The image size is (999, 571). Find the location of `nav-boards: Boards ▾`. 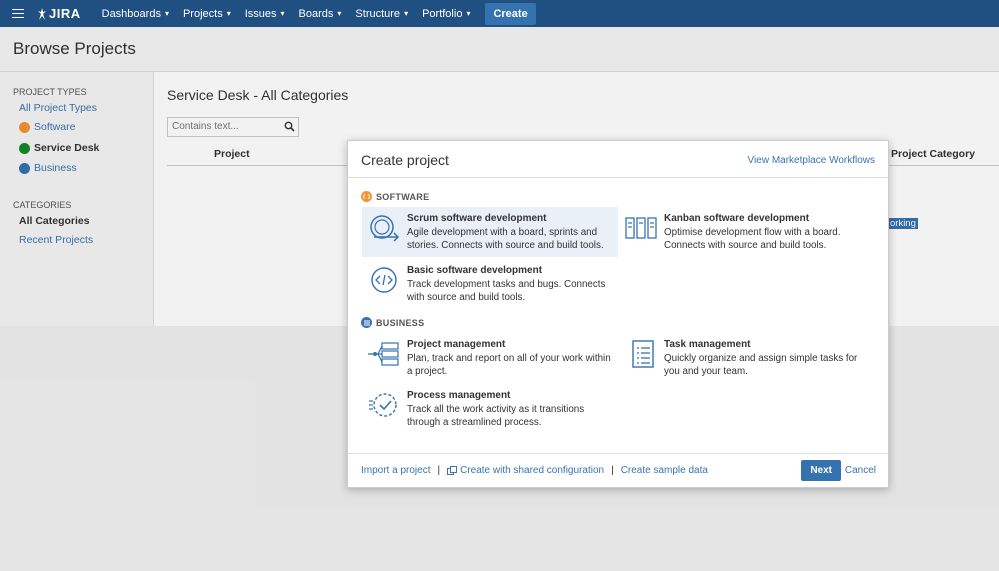

nav-boards: Boards ▾ is located at coordinates (320, 13).